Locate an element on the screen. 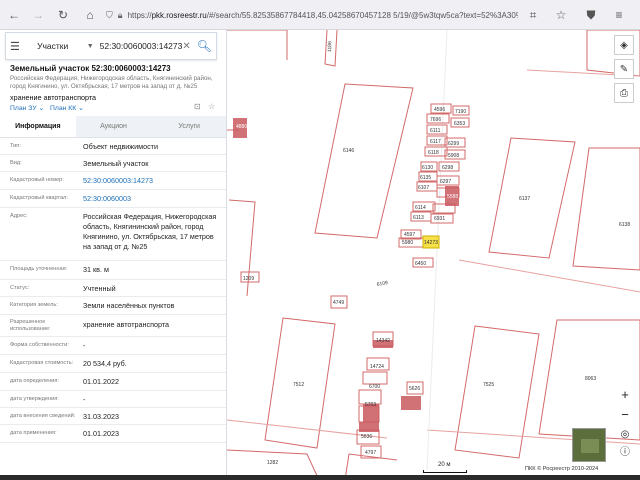 This screenshot has height=480, width=640. parcel-label: 1282 is located at coordinates (272, 463).